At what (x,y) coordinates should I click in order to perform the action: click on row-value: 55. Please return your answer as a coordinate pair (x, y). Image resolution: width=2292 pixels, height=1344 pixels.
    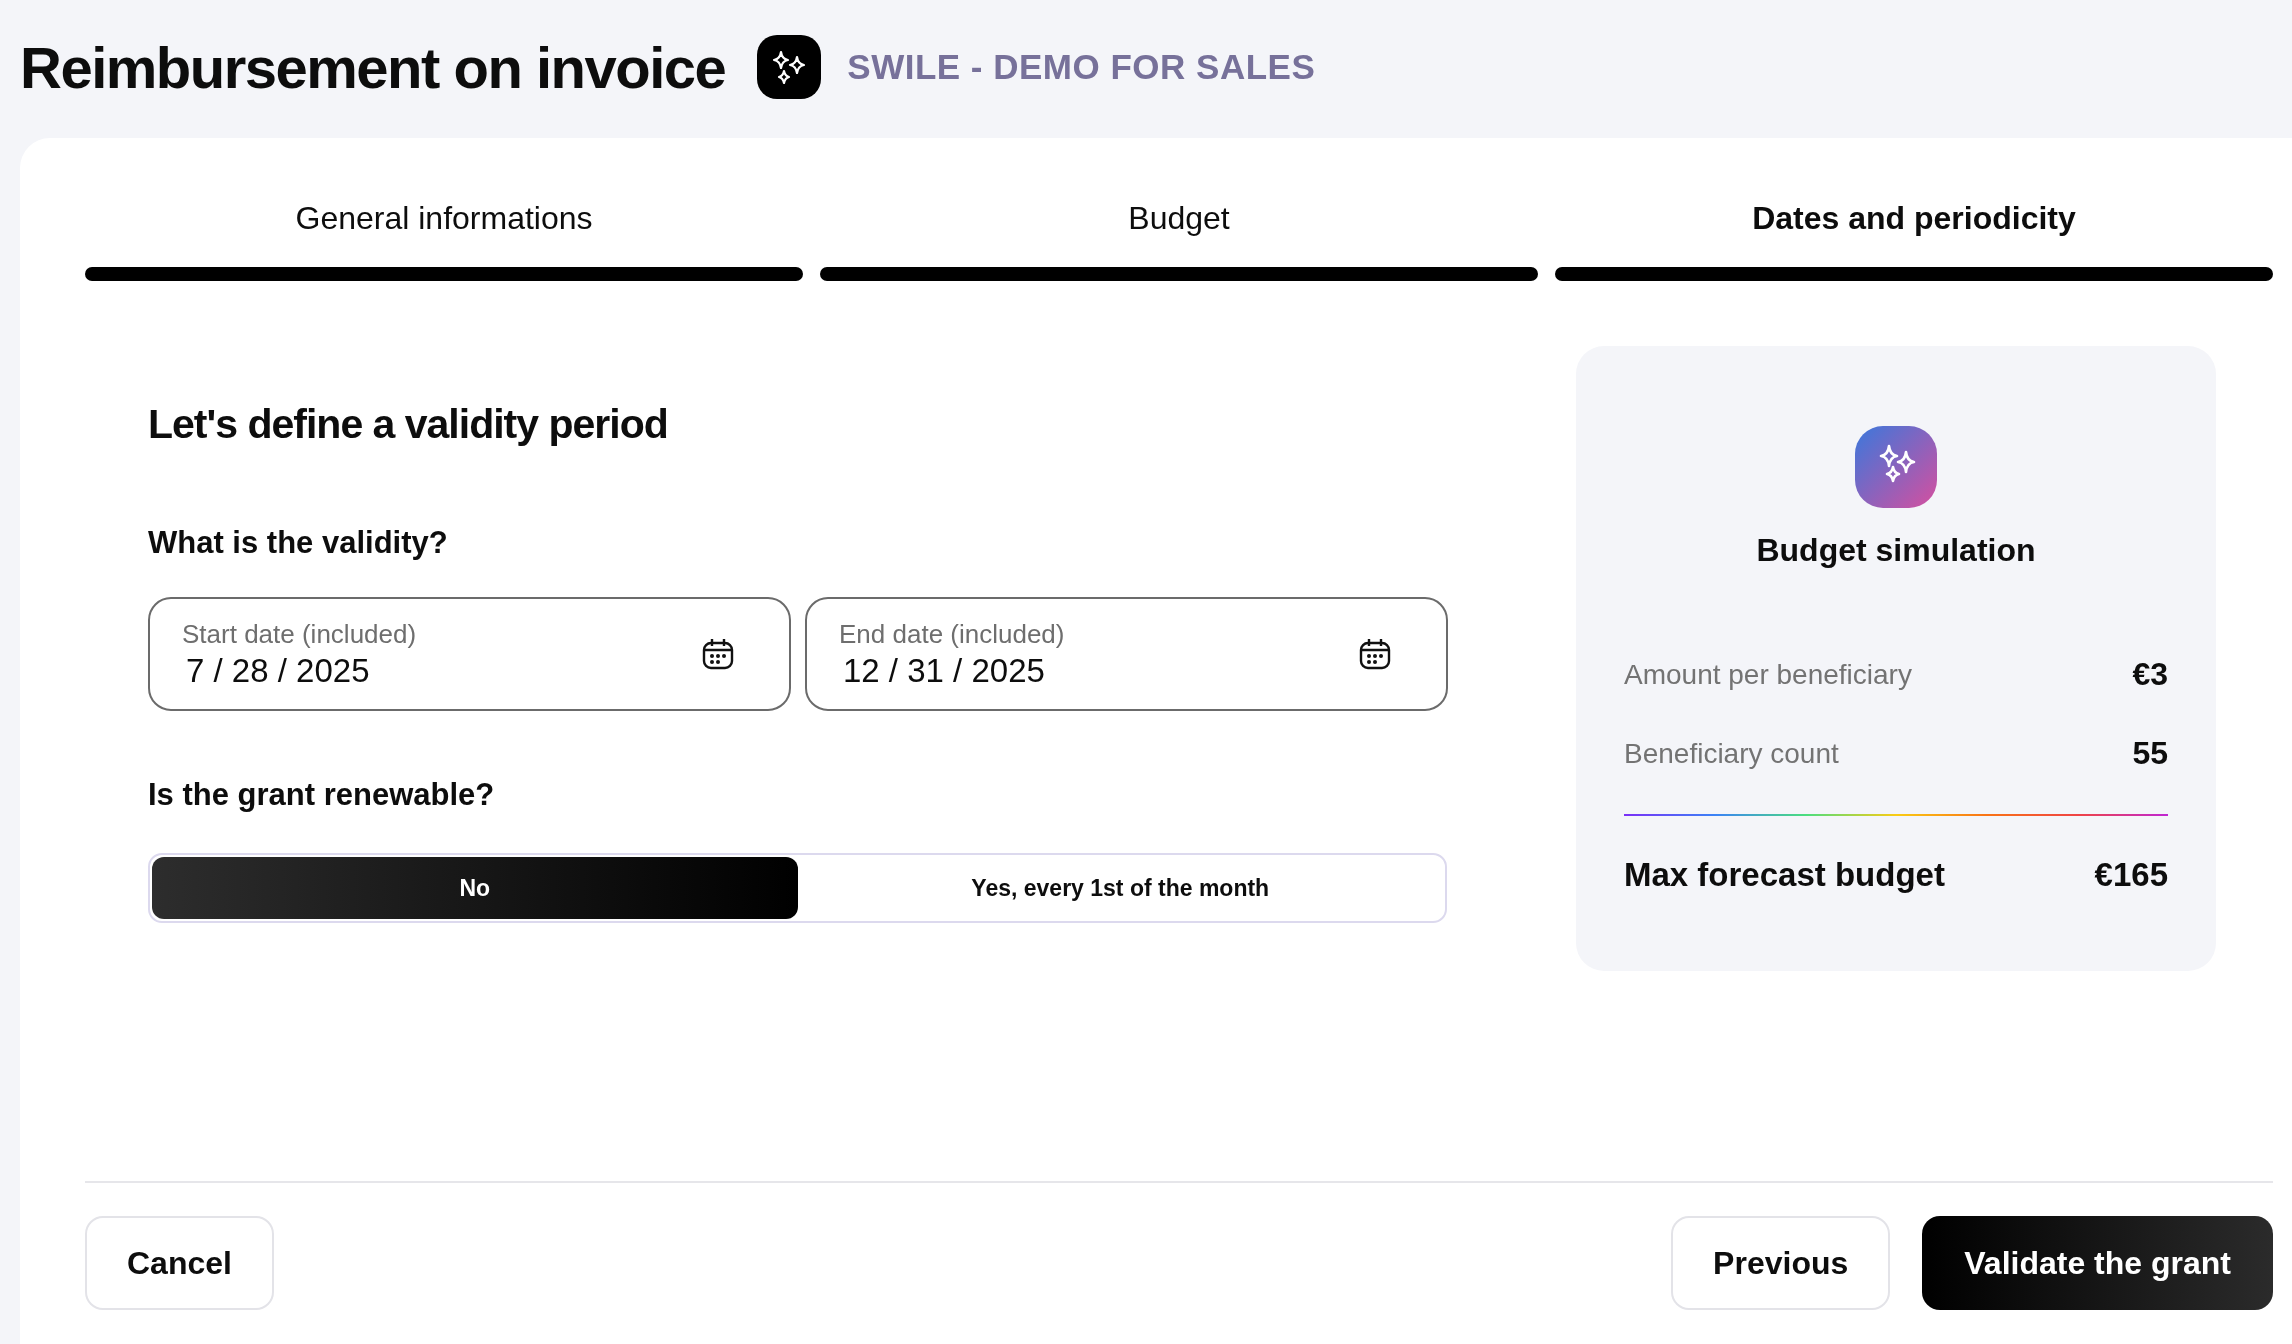
    Looking at the image, I should click on (2150, 753).